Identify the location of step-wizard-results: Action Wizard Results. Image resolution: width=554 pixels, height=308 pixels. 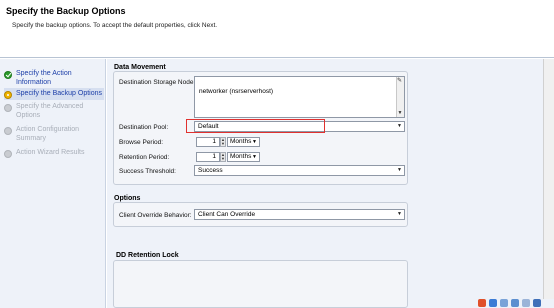
(54, 153).